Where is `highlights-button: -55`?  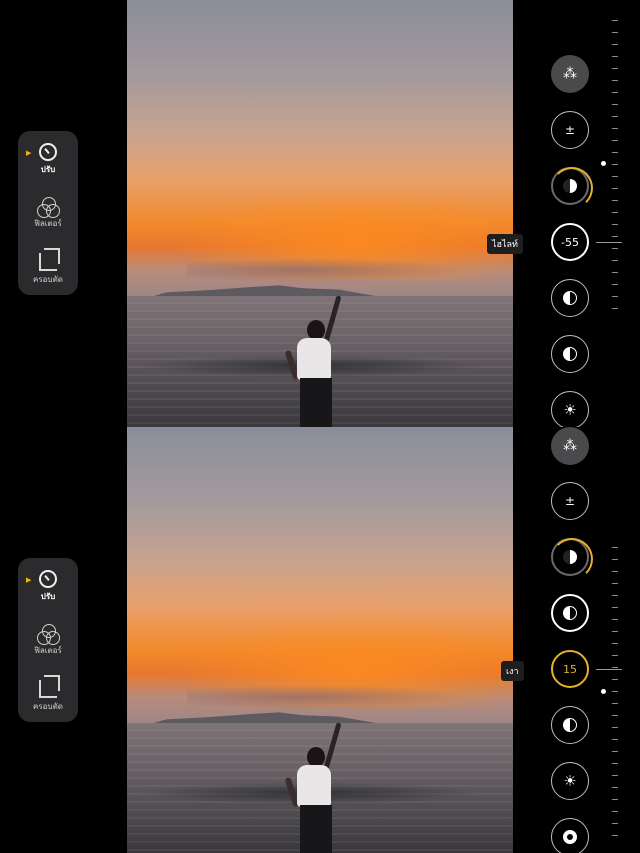
highlights-button: -55 is located at coordinates (570, 242).